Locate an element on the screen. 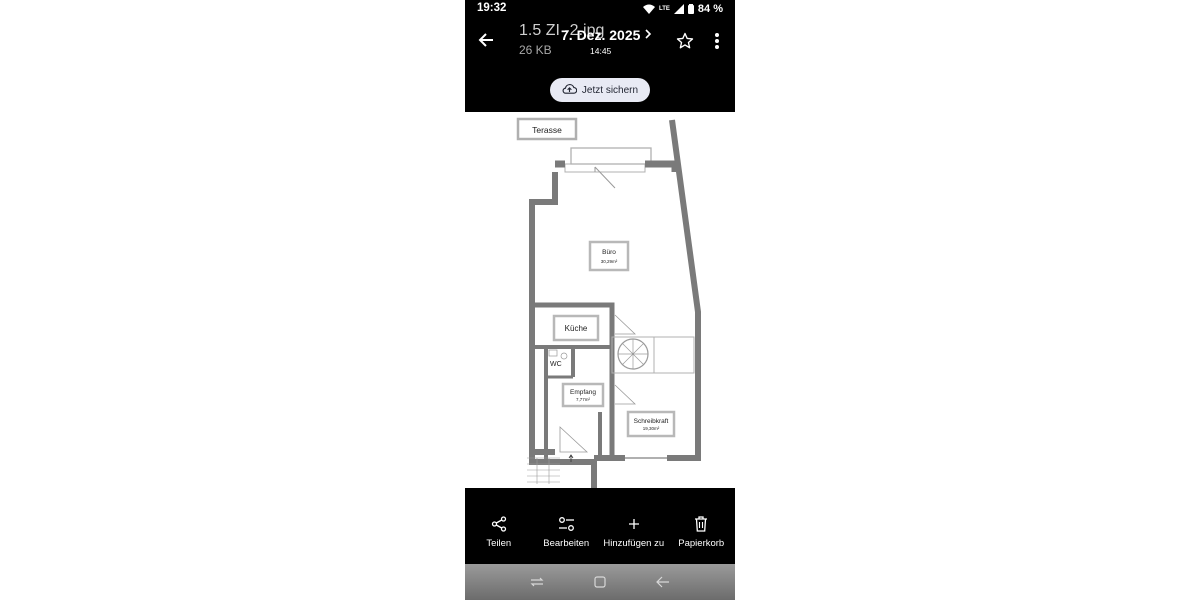  cloud-upload-icon is located at coordinates (570, 90).